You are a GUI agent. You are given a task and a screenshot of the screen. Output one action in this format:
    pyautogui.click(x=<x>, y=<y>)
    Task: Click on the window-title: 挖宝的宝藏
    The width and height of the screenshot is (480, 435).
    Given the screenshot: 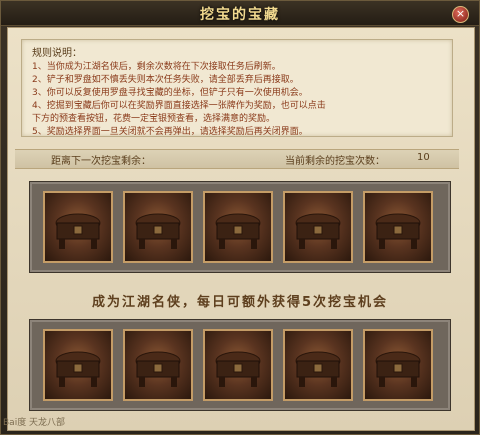 What is the action you would take?
    pyautogui.click(x=240, y=15)
    